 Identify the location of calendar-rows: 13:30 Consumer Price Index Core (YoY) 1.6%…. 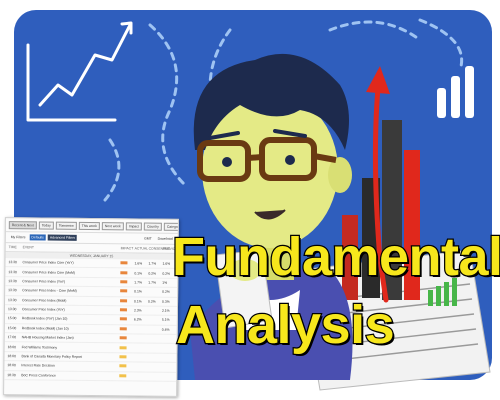
(91, 320).